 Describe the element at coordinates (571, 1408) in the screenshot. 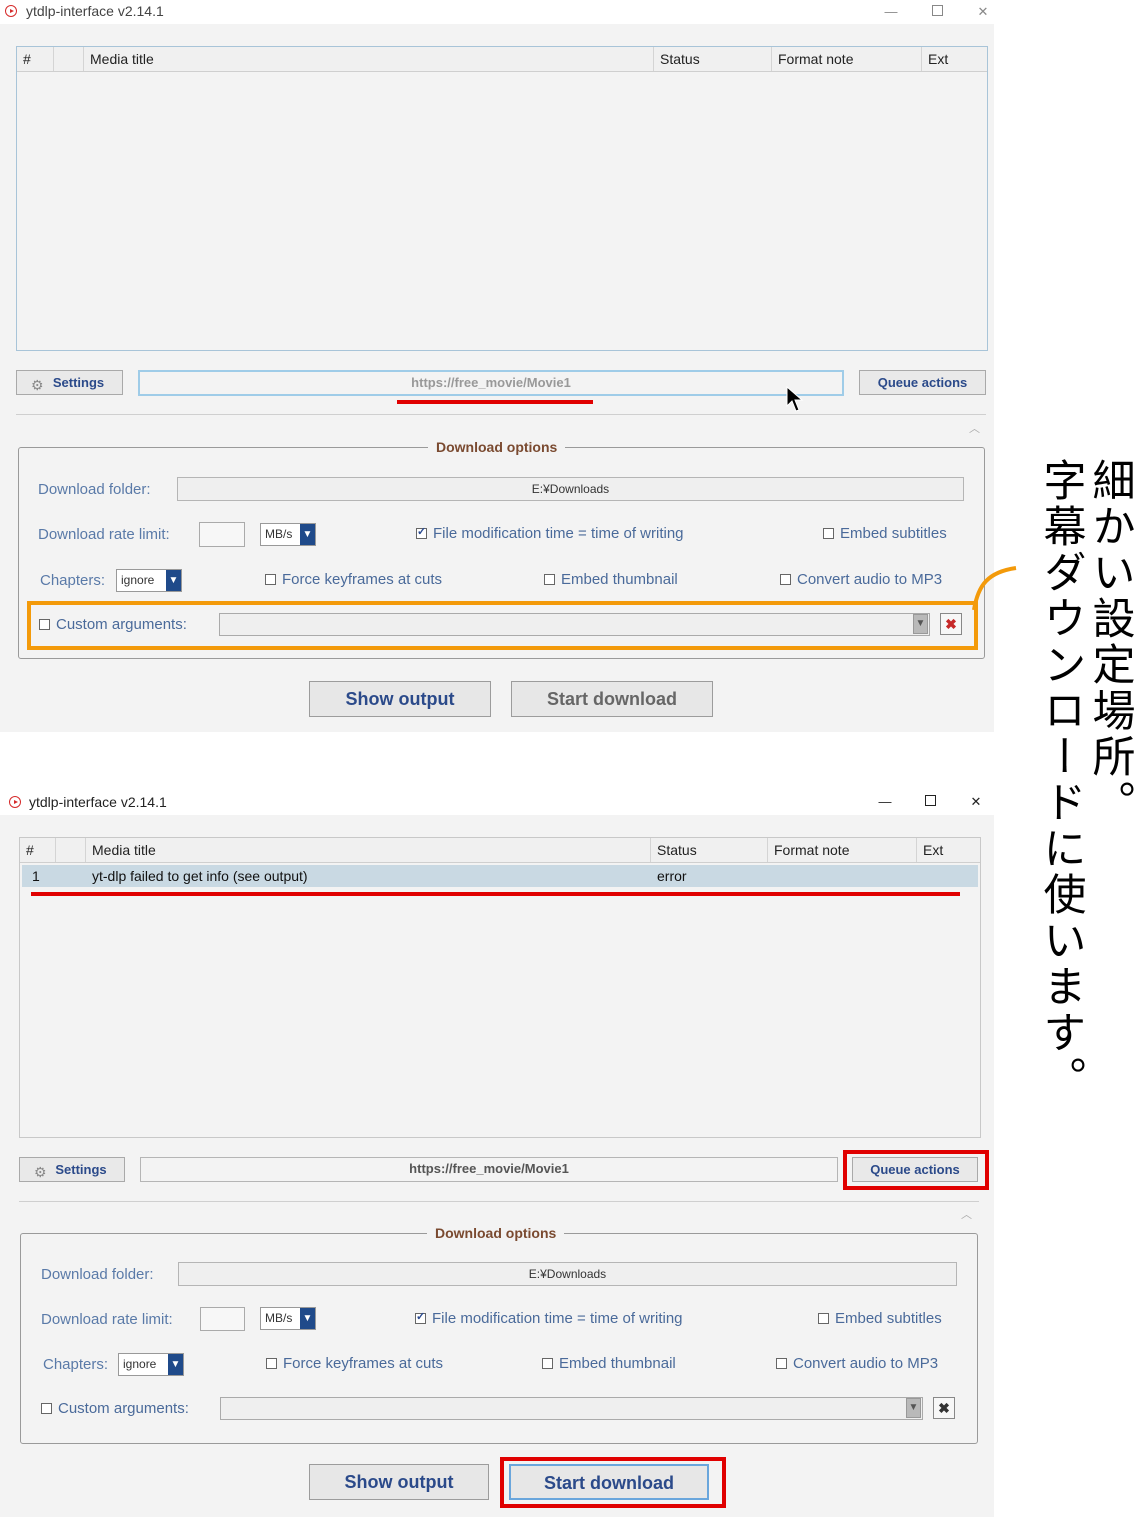

I see `custom-arguments-input` at that location.